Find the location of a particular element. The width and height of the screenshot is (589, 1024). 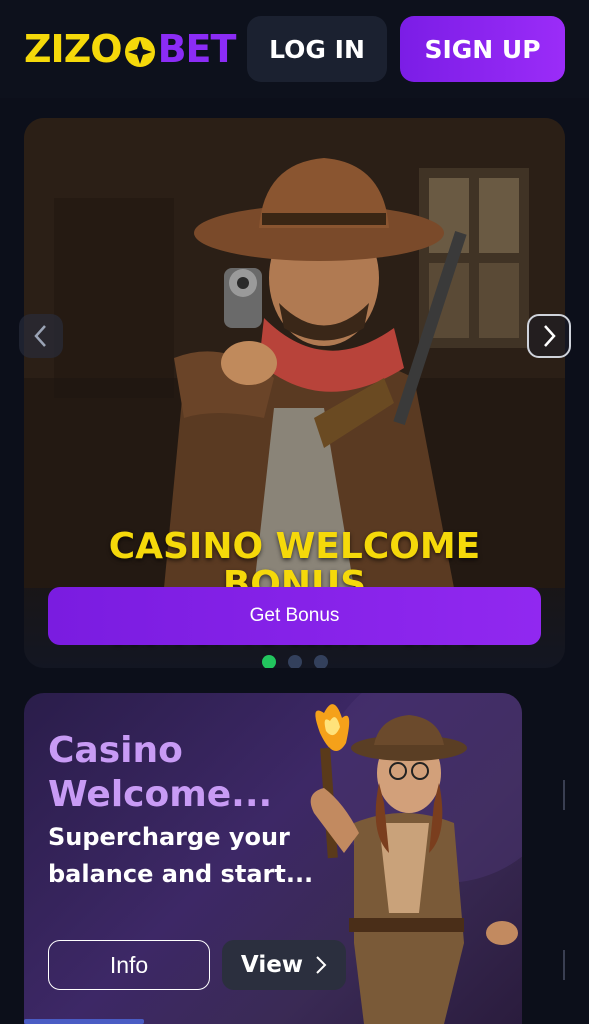

get-bonus-button: Get Bonus is located at coordinates (294, 616).